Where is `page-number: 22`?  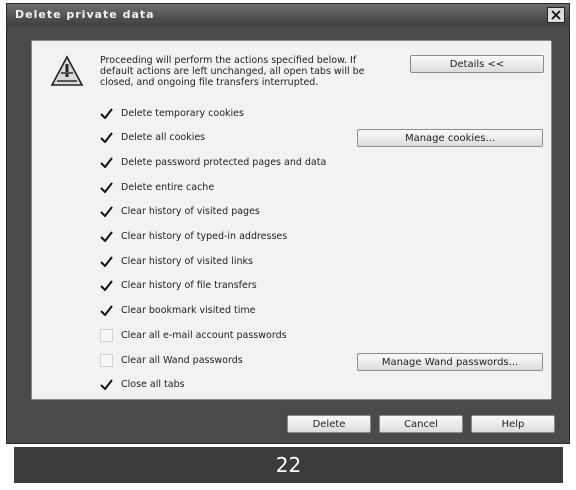
page-number: 22 is located at coordinates (288, 465).